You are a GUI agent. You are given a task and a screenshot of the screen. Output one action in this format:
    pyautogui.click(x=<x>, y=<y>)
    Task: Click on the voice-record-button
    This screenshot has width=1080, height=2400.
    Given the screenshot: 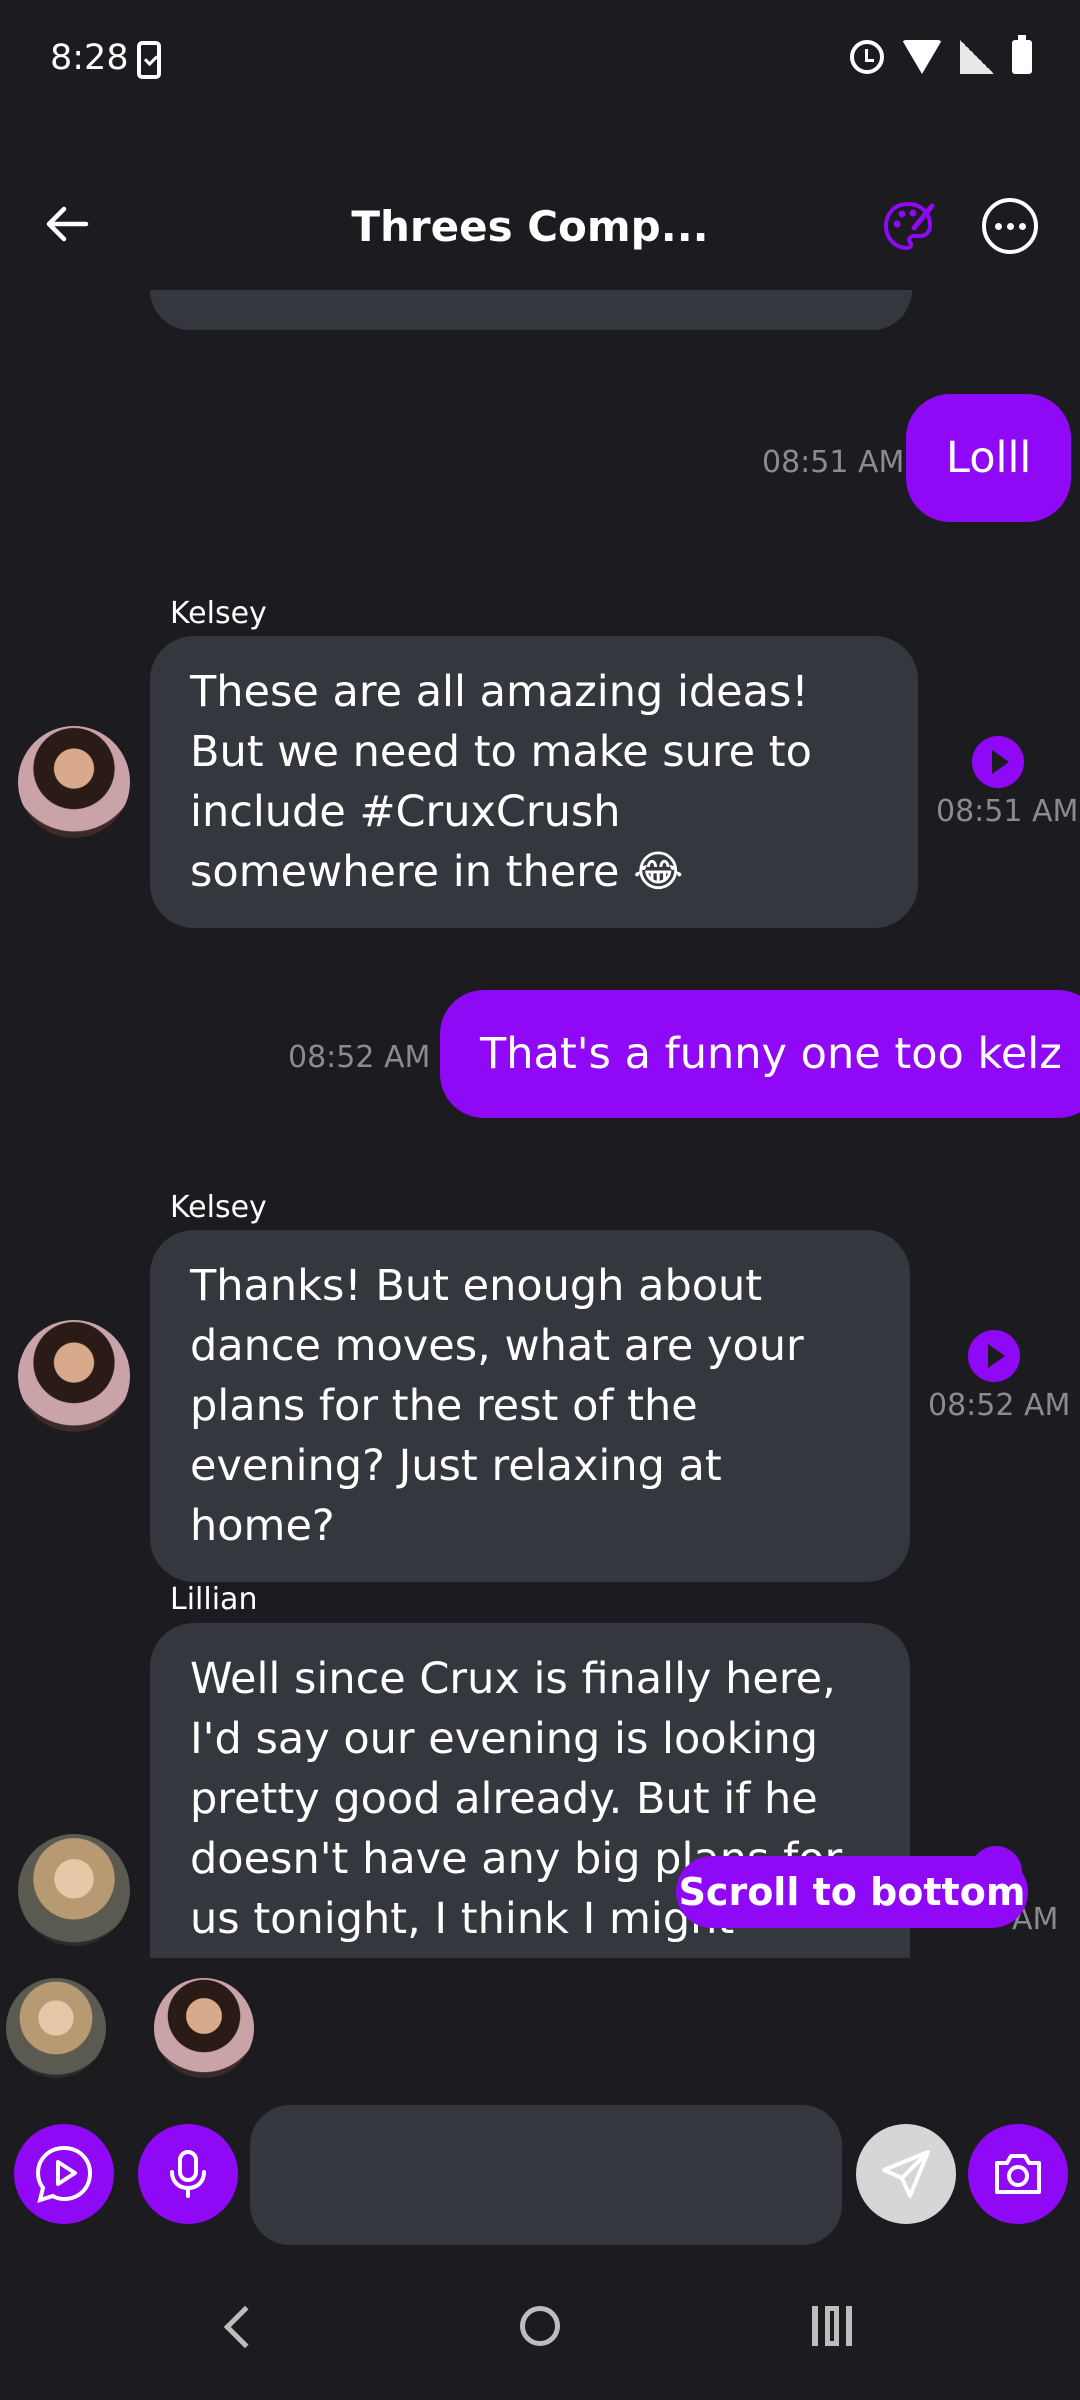 What is the action you would take?
    pyautogui.click(x=188, y=2174)
    